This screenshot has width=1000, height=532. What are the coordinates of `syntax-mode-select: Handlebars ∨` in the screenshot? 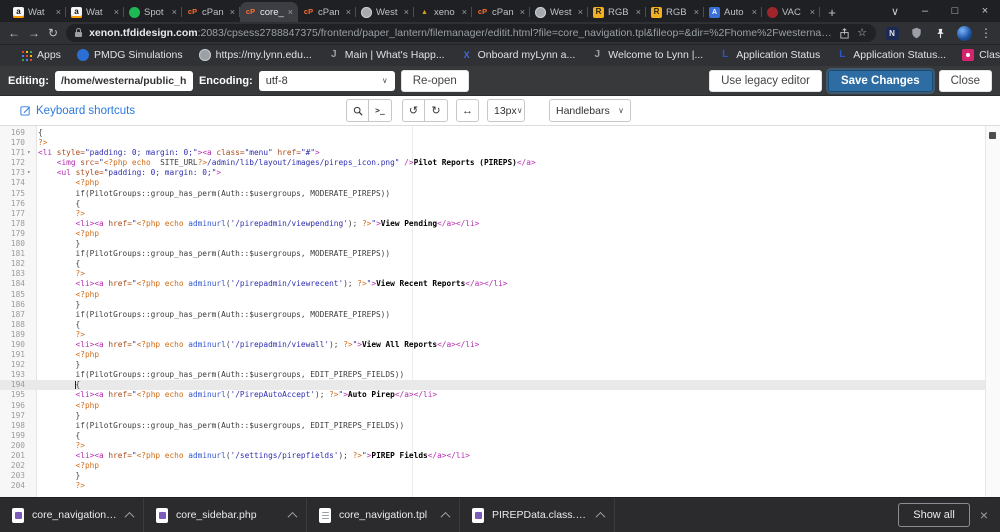 It's located at (590, 110).